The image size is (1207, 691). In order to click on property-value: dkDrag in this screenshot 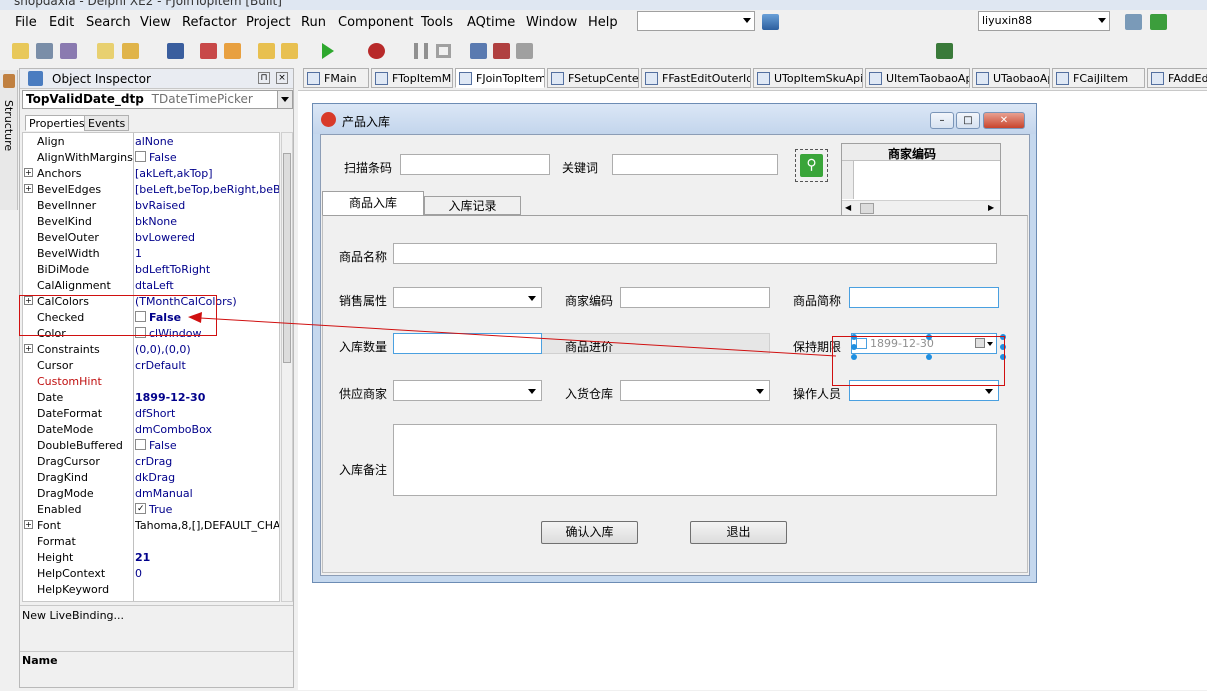, I will do `click(207, 477)`.